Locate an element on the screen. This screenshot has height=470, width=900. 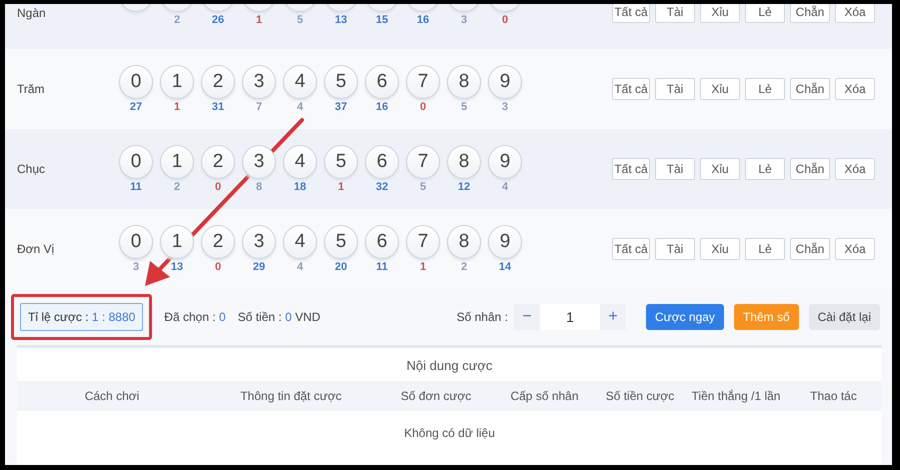
column-header: Tiền thắng /1 lần is located at coordinates (736, 396).